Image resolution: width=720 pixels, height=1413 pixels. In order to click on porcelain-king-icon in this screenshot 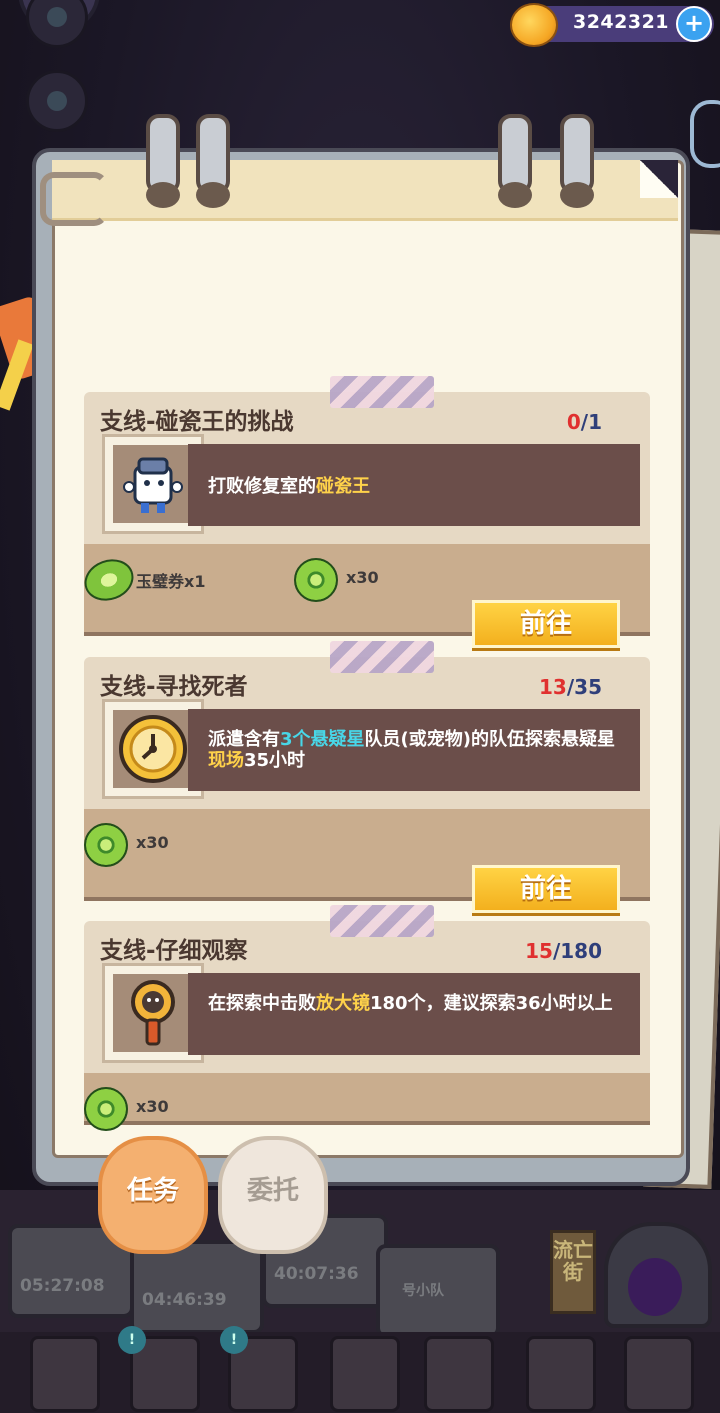, I will do `click(153, 484)`.